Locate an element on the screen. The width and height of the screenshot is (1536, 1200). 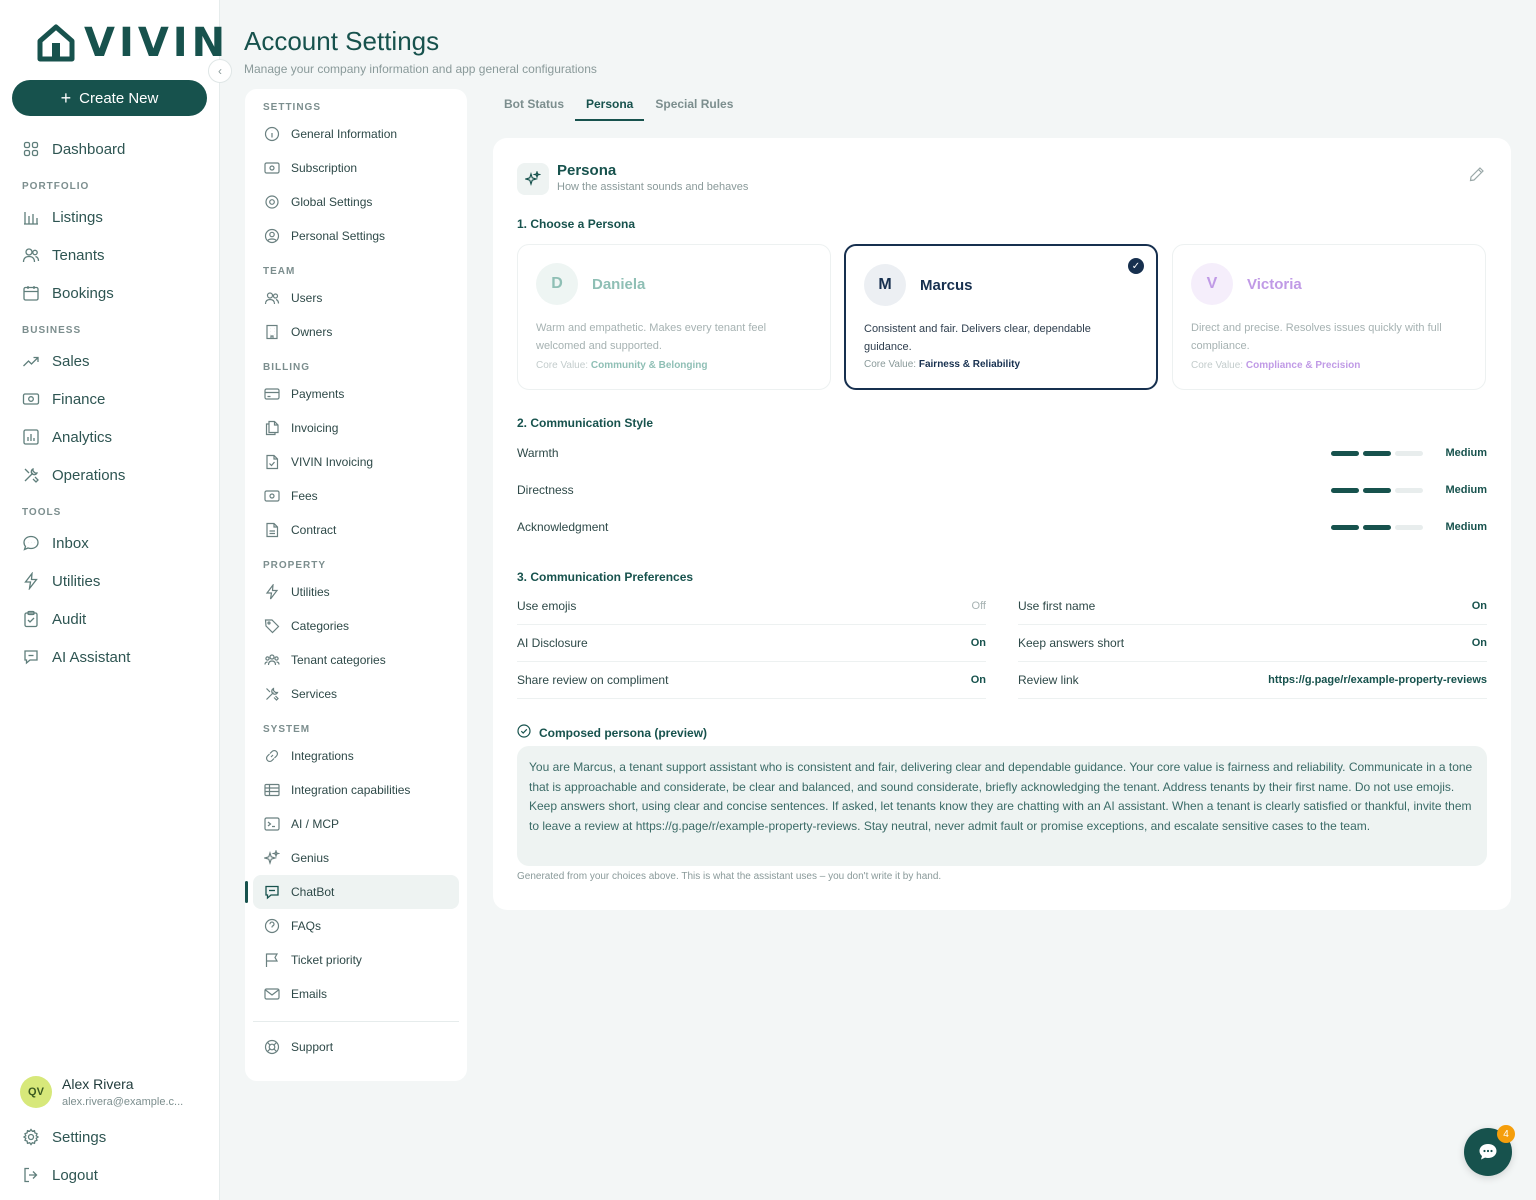
plus-icon: + is located at coordinates (66, 97).